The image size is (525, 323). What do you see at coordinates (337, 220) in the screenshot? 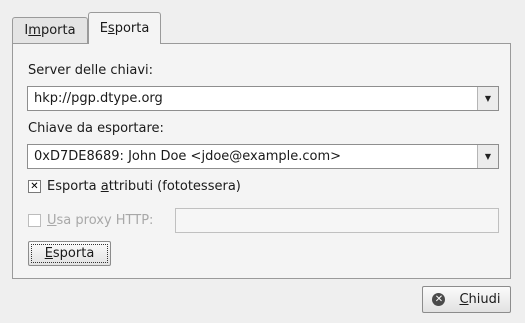
I see `proxy-input` at bounding box center [337, 220].